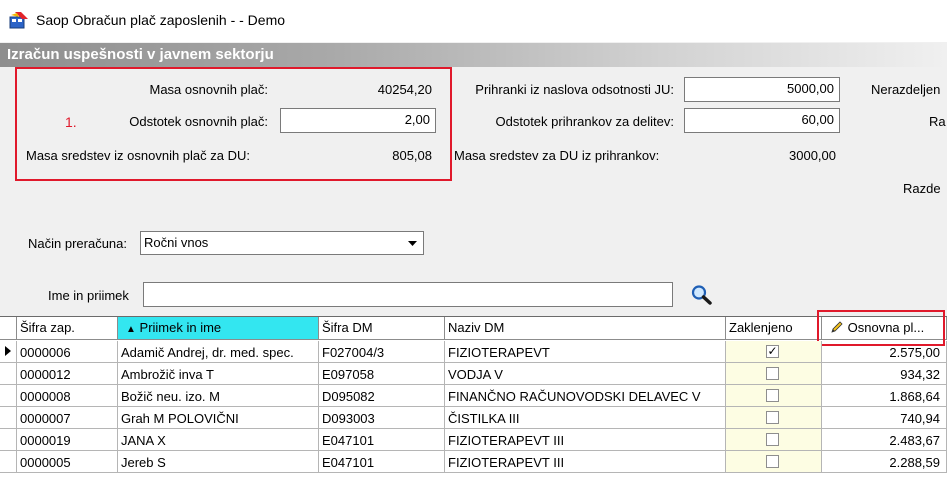 This screenshot has height=477, width=947. Describe the element at coordinates (67, 352) in the screenshot. I see `cell-sifra: 0000006` at that location.